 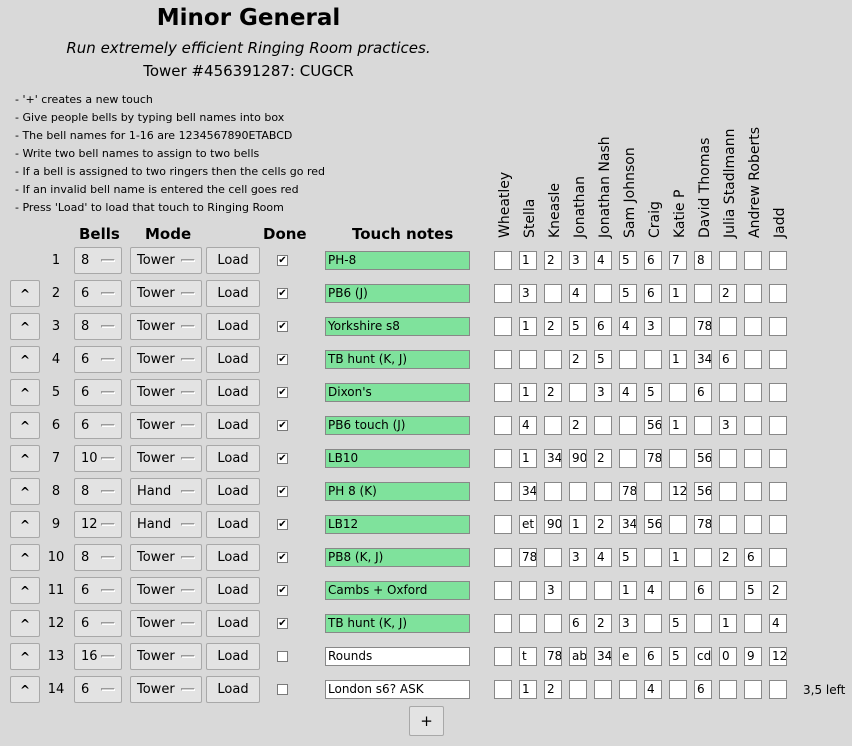 I want to click on assignment-cell: t, so click(x=528, y=656).